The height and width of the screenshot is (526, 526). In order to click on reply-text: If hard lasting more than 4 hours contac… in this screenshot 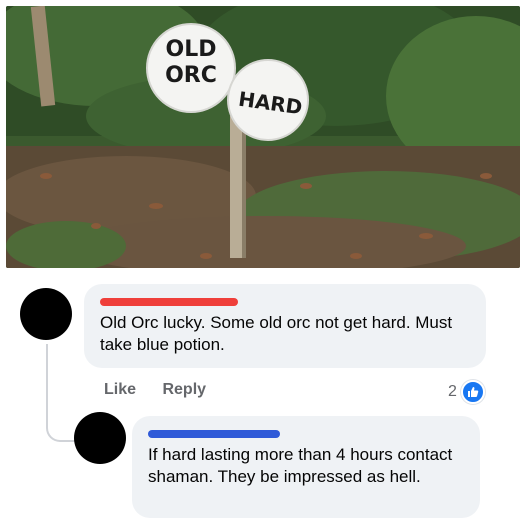, I will do `click(300, 465)`.